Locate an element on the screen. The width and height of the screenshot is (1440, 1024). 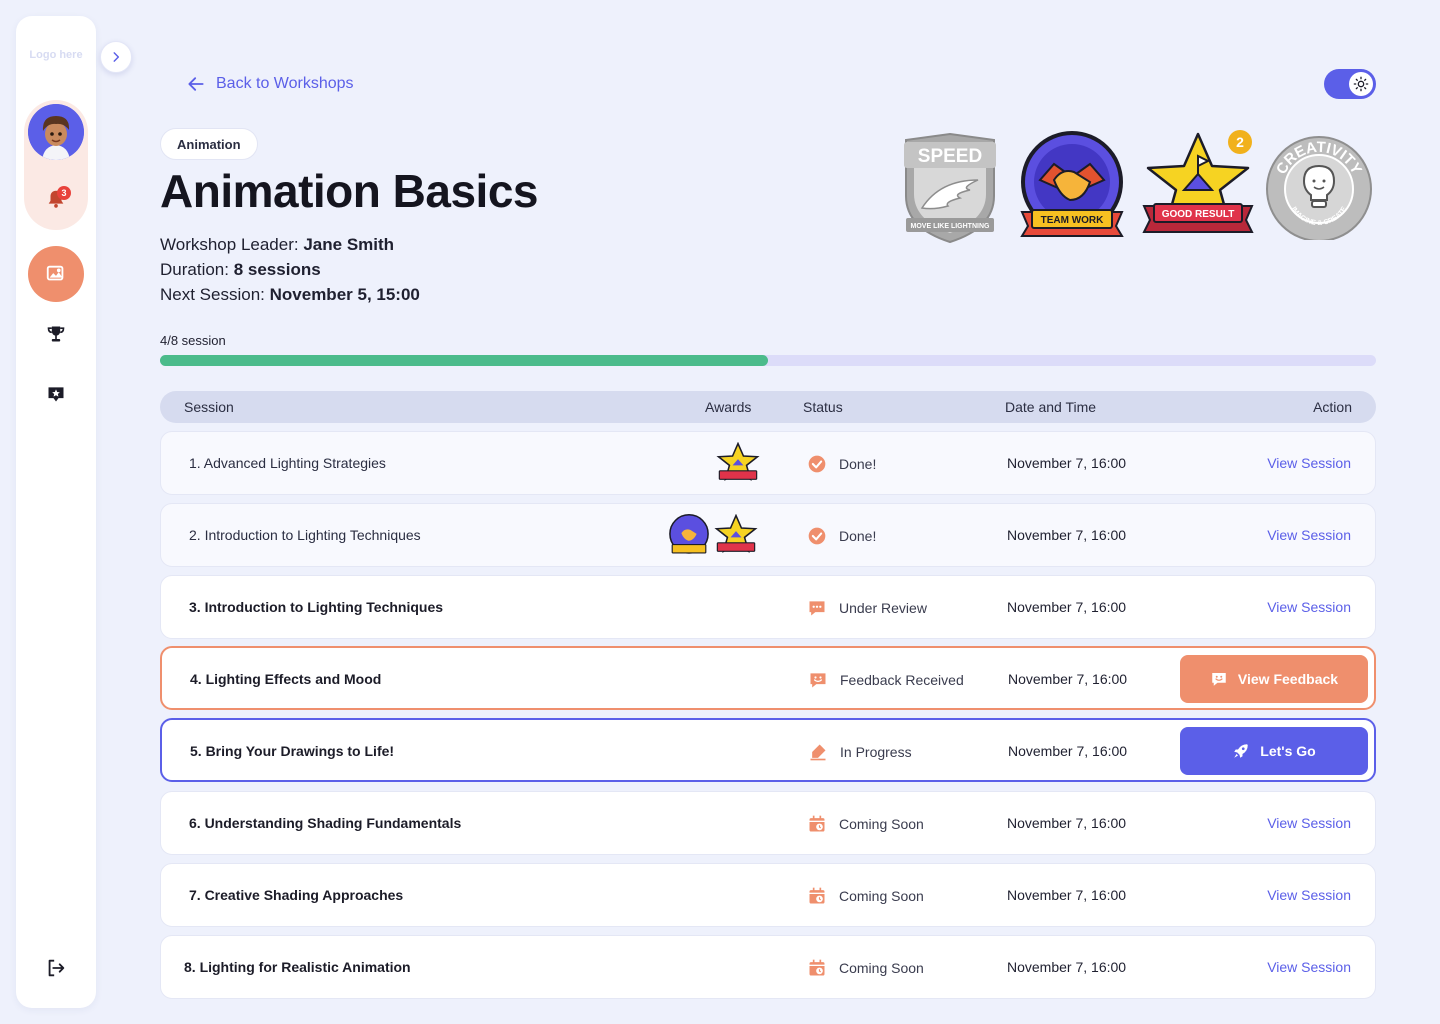
sidebar-expand-button is located at coordinates (116, 57).